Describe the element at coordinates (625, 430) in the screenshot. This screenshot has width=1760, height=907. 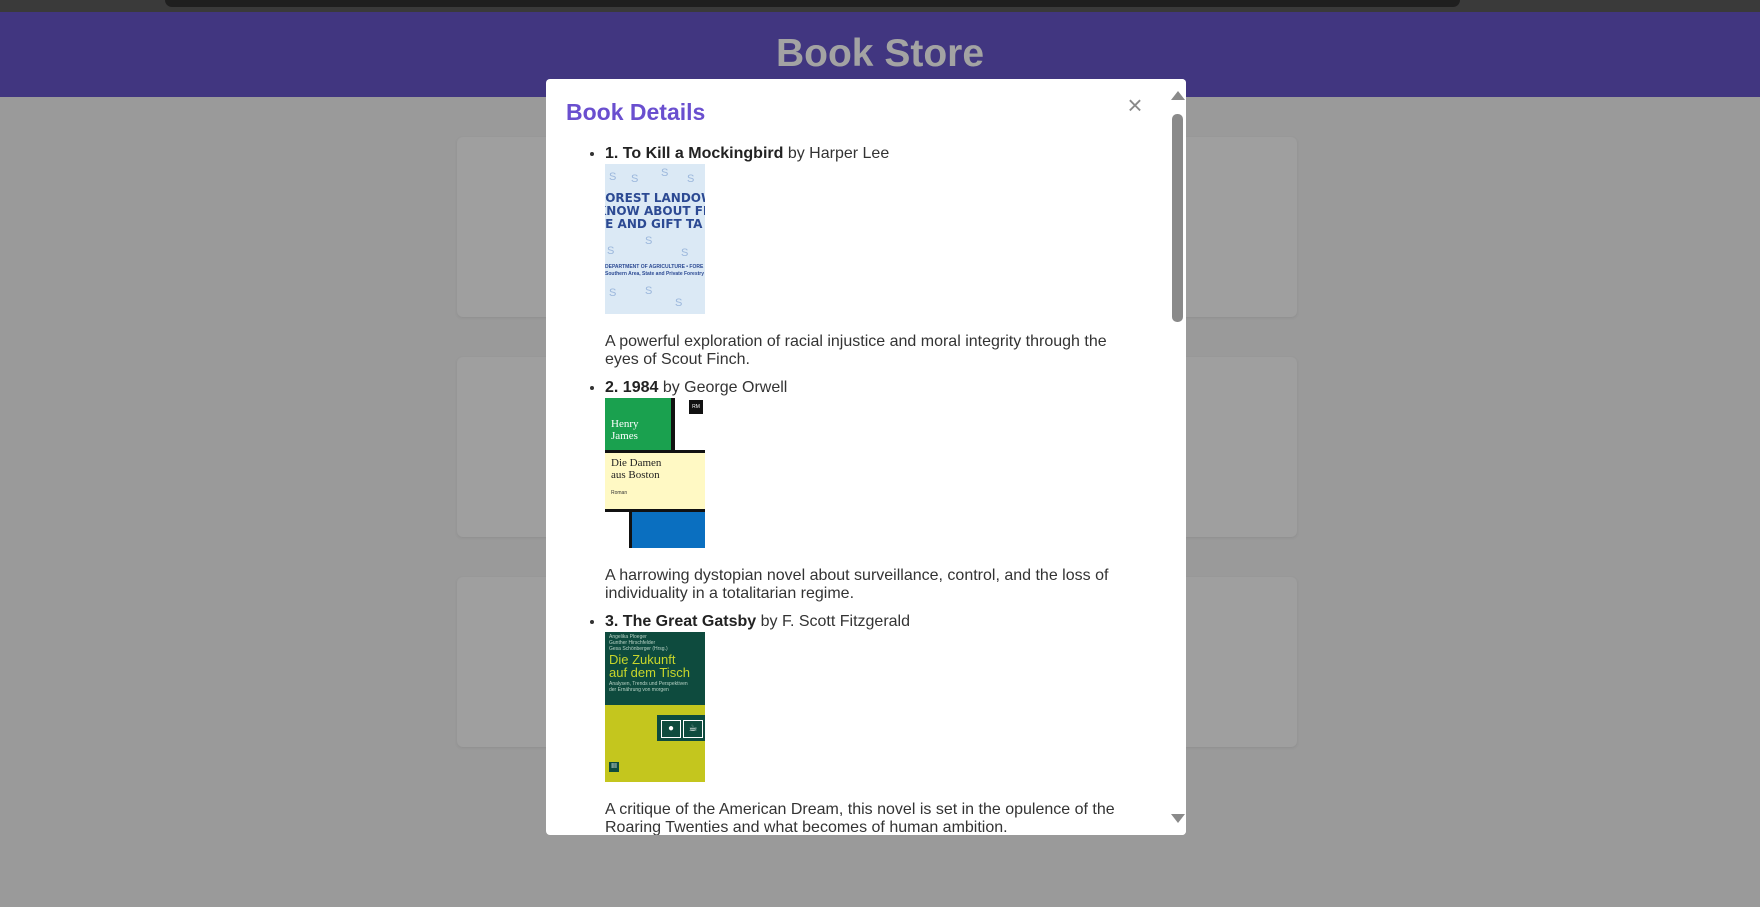
I see `cover-author: Henry James` at that location.